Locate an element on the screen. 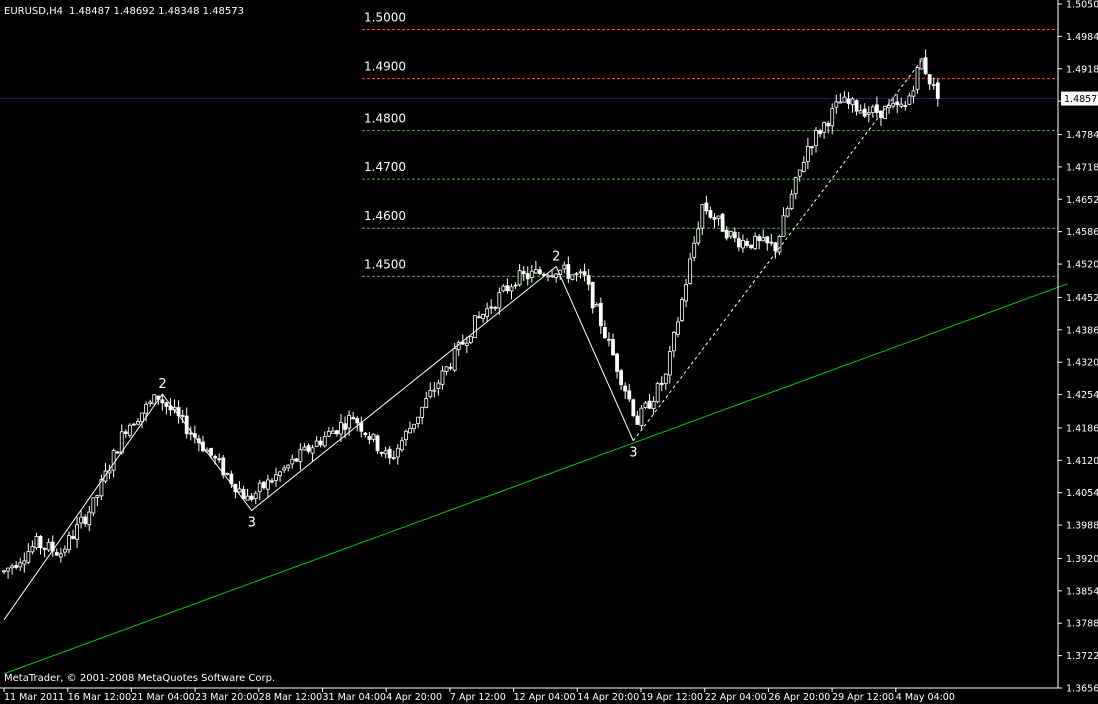 The height and width of the screenshot is (704, 1098). y-tick-label: 1.49180 is located at coordinates (1082, 69).